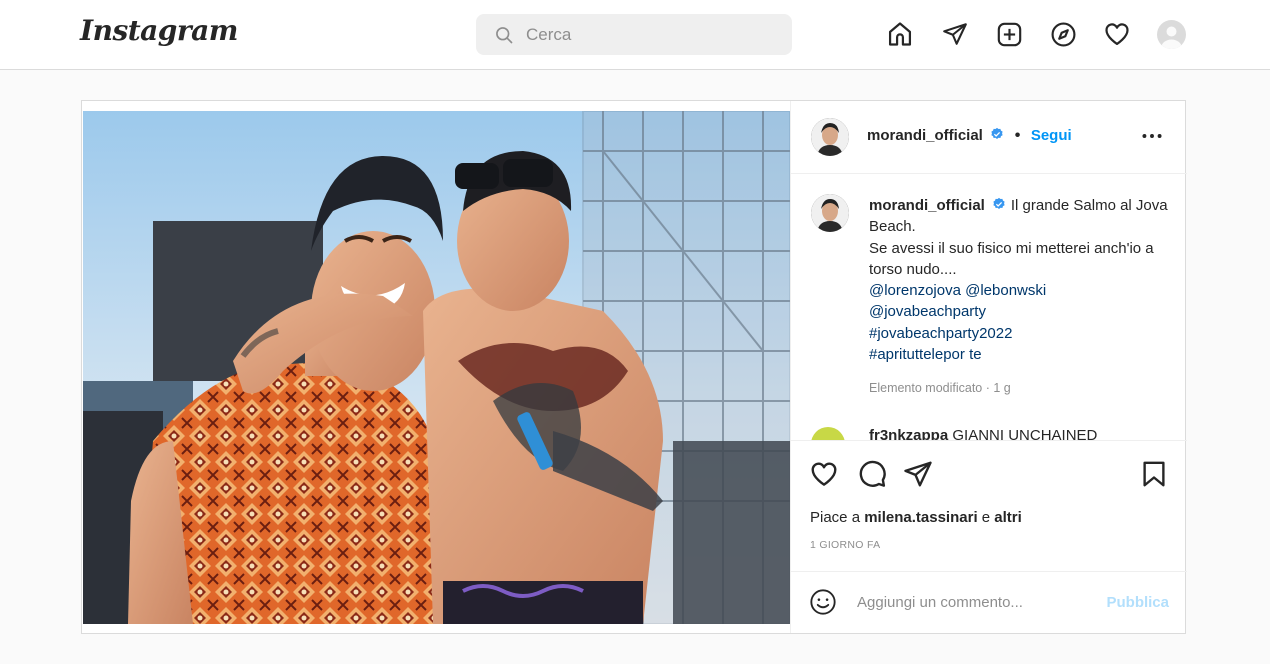  Describe the element at coordinates (835, 517) in the screenshot. I see `likes-prefix: Piace a` at that location.